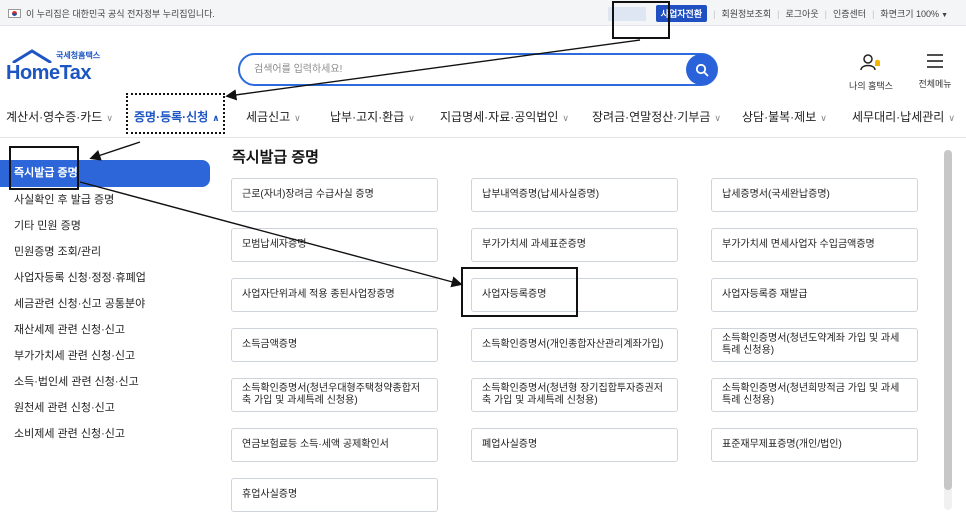 The width and height of the screenshot is (966, 516). What do you see at coordinates (32, 56) in the screenshot?
I see `house-roof-icon` at bounding box center [32, 56].